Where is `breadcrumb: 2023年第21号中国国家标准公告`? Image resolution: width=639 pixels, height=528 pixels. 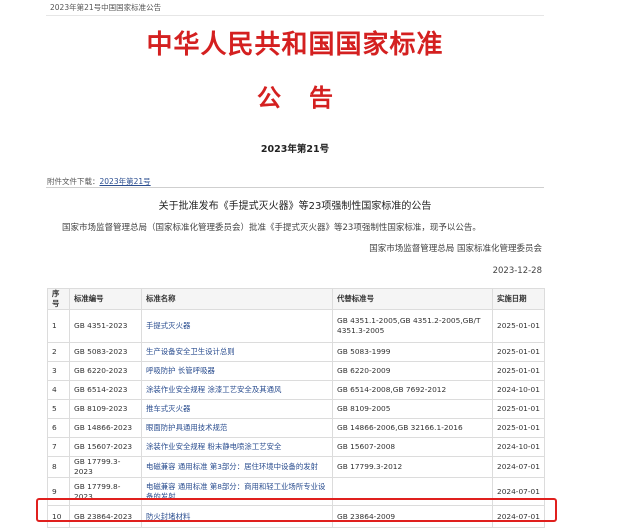
breadcrumb: 2023年第21号中国国家标准公告 is located at coordinates (106, 7).